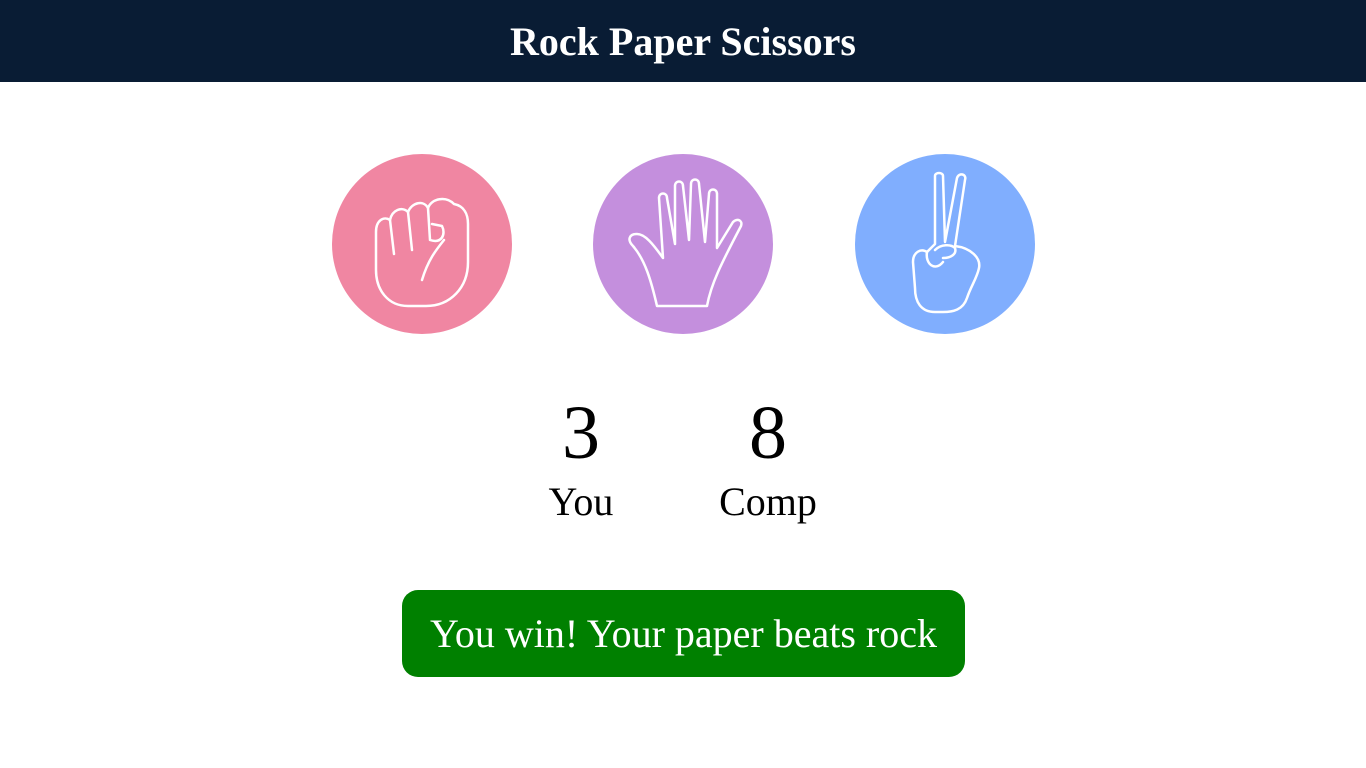 Image resolution: width=1366 pixels, height=768 pixels. I want to click on peace-sign-icon, so click(946, 242).